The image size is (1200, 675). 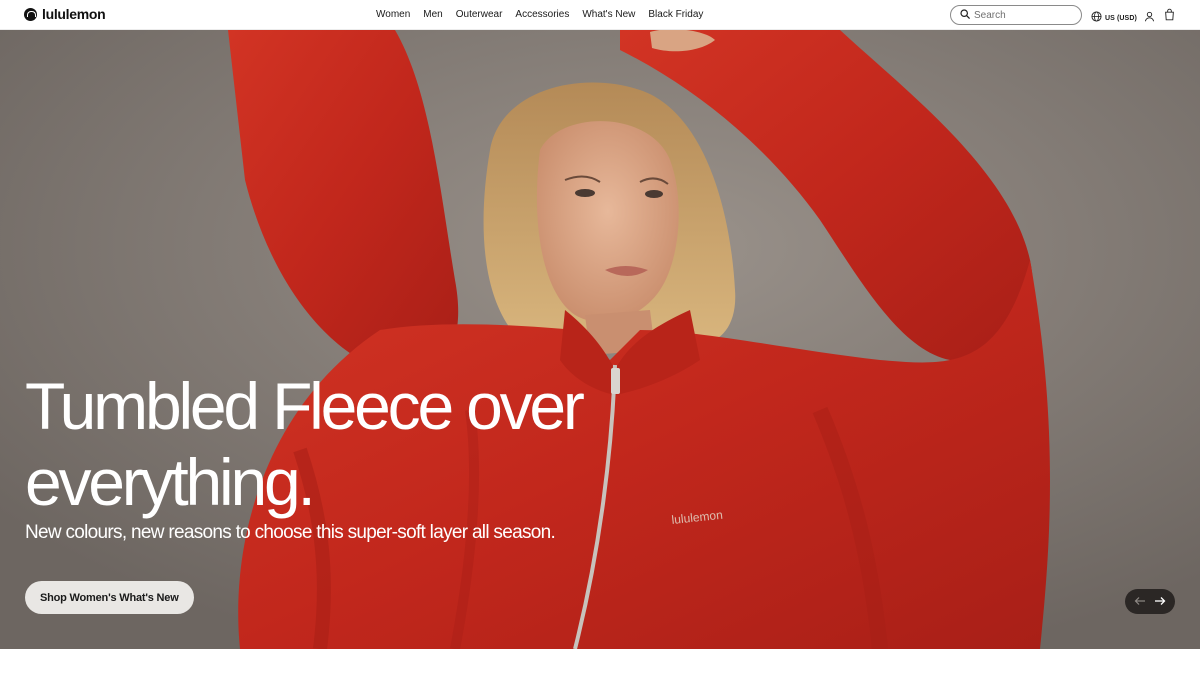 I want to click on arrow-left-icon, so click(x=1140, y=601).